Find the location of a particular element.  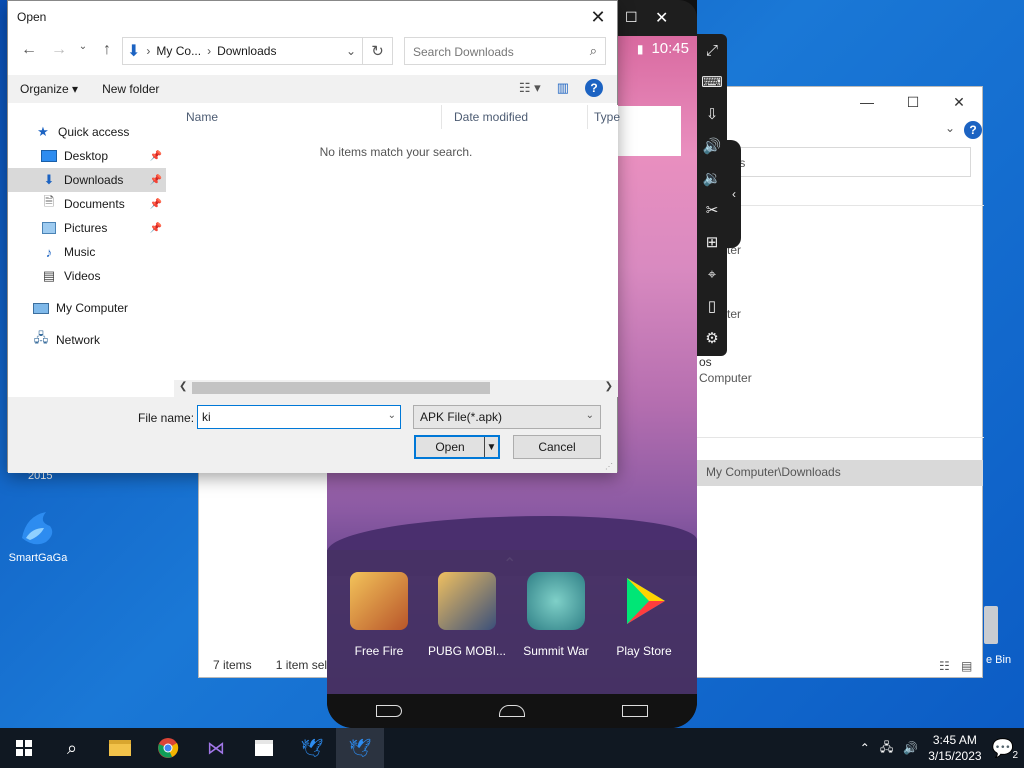

store-icon is located at coordinates (264, 748).